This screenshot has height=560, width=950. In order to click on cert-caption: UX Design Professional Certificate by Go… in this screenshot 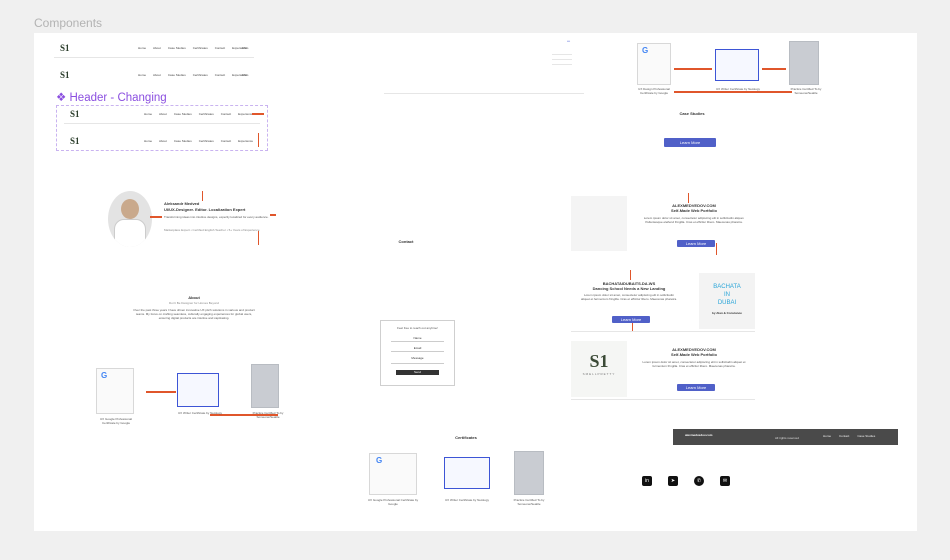, I will do `click(654, 91)`.